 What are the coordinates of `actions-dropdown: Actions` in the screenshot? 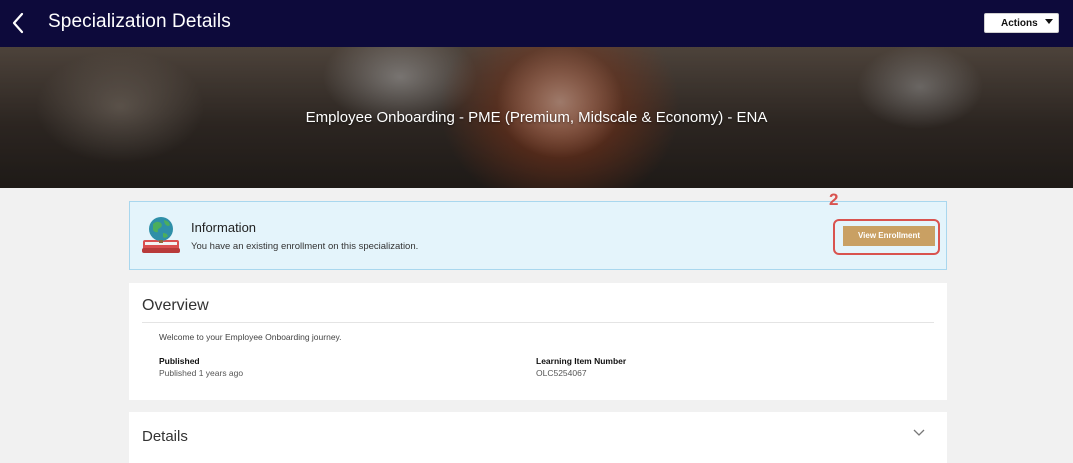 It's located at (1021, 23).